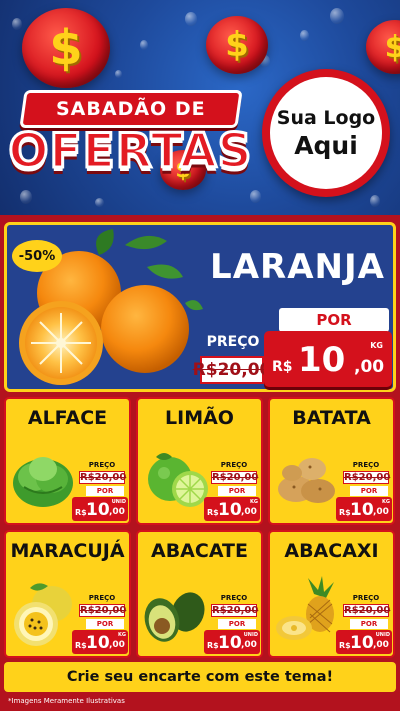  I want to click on product-name: LIMÃO, so click(199, 418).